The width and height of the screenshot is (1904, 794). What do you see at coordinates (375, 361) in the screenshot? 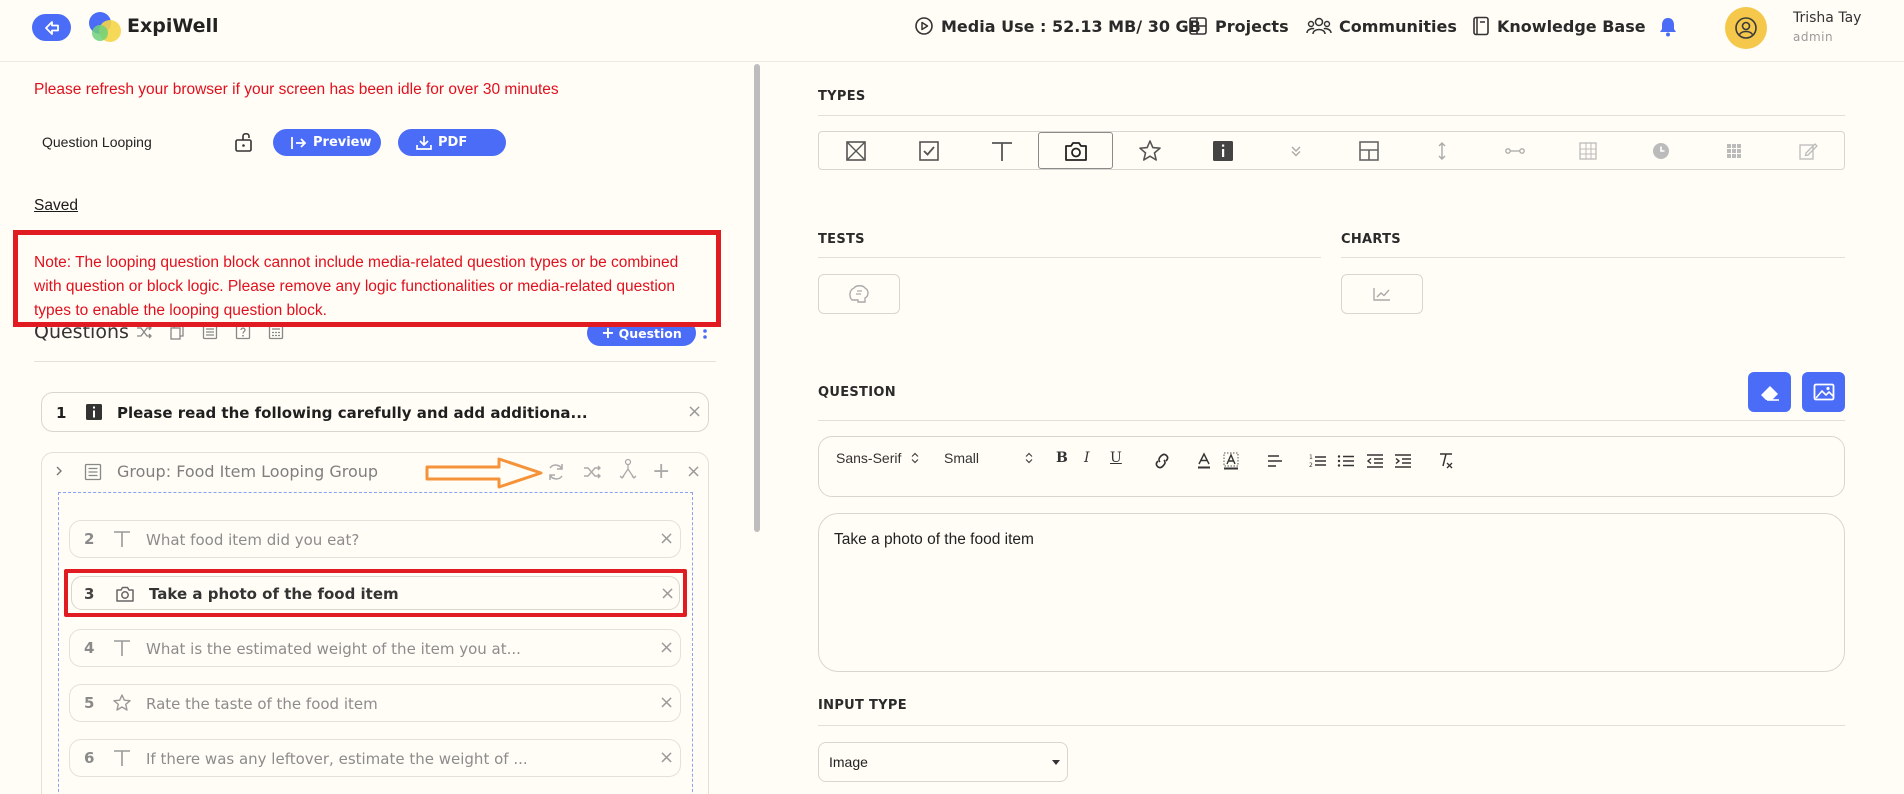
I see `questions-divider` at bounding box center [375, 361].